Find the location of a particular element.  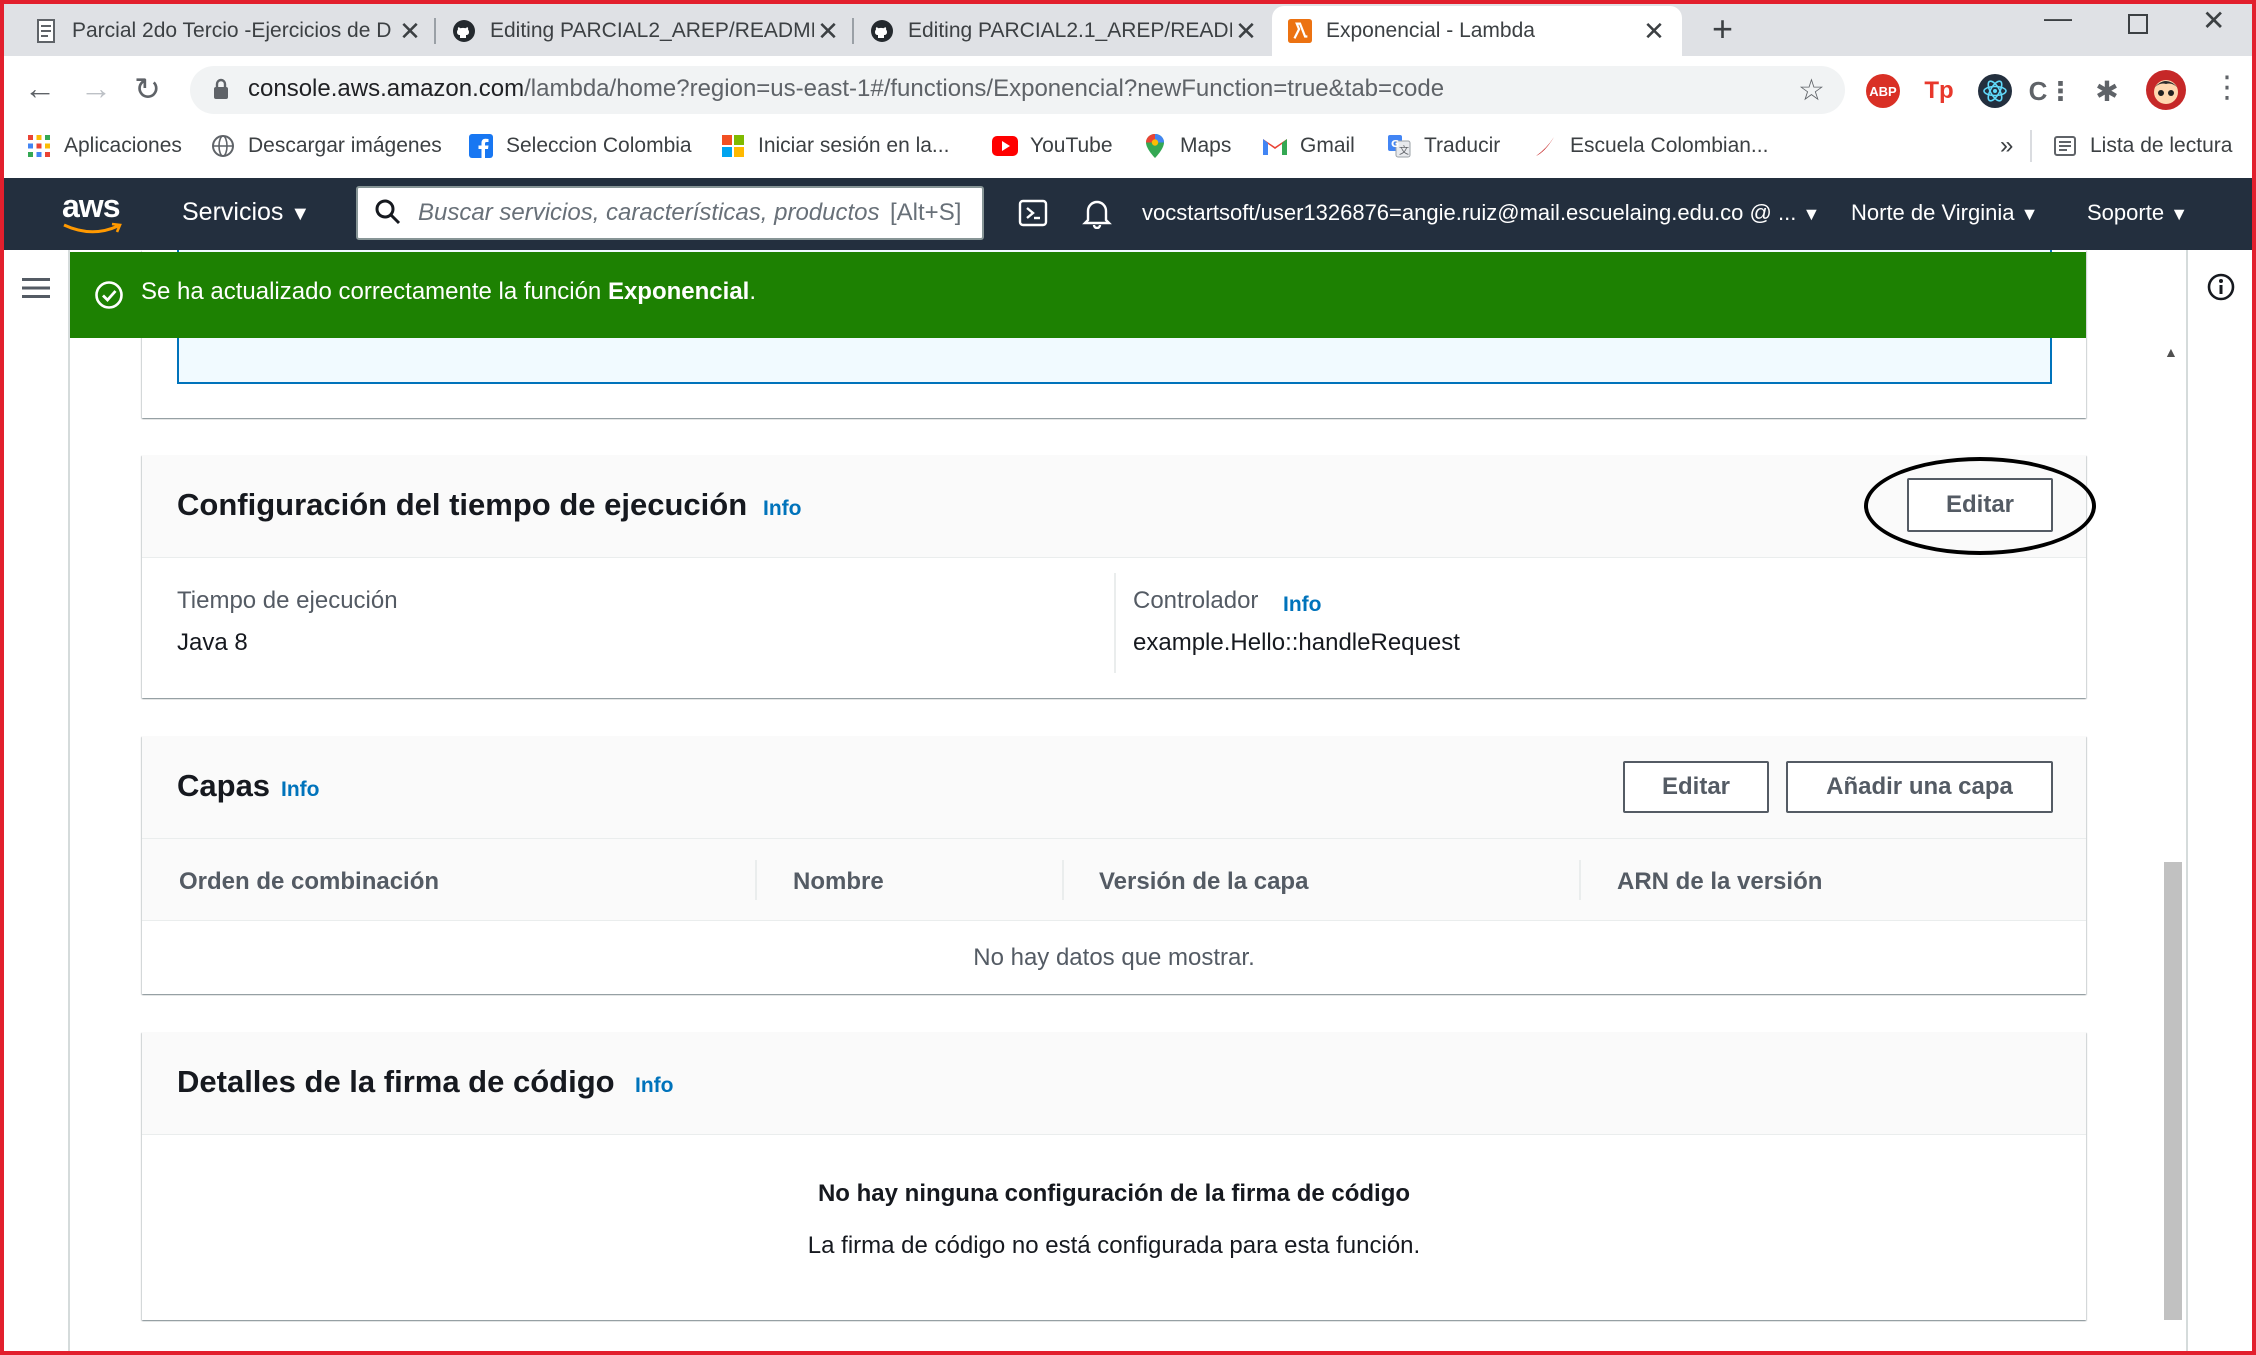

new-tab-button: + is located at coordinates (1722, 29).